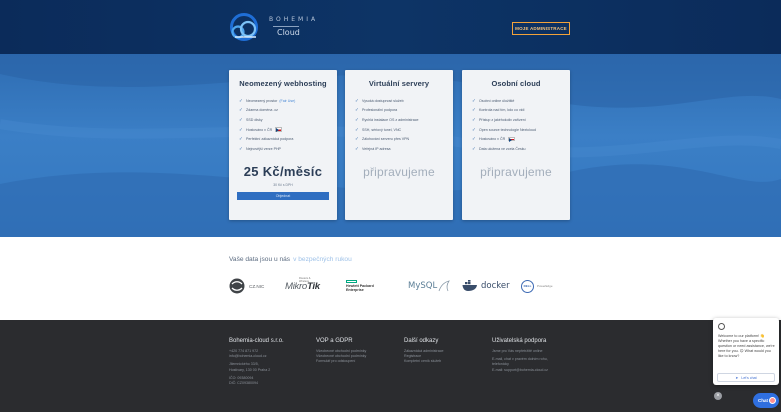  Describe the element at coordinates (399, 83) in the screenshot. I see `plan-title: Virtuální servery` at that location.